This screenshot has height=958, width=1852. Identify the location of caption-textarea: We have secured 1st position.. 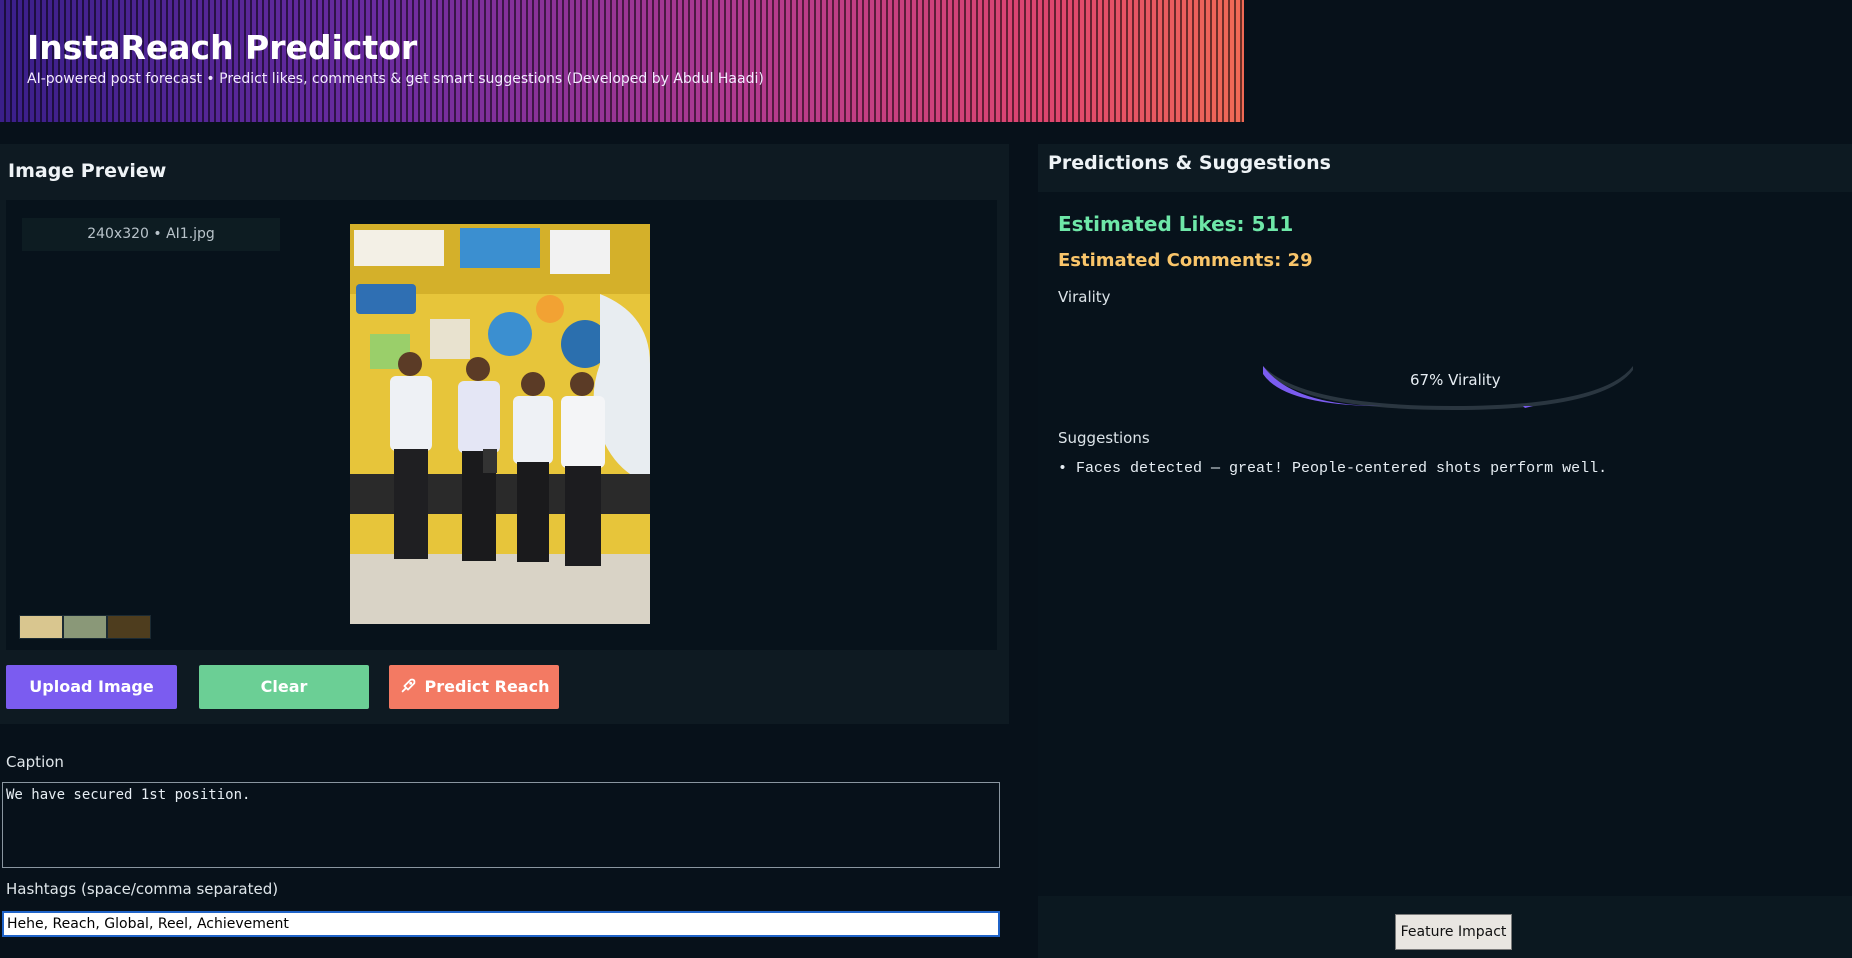
(501, 825).